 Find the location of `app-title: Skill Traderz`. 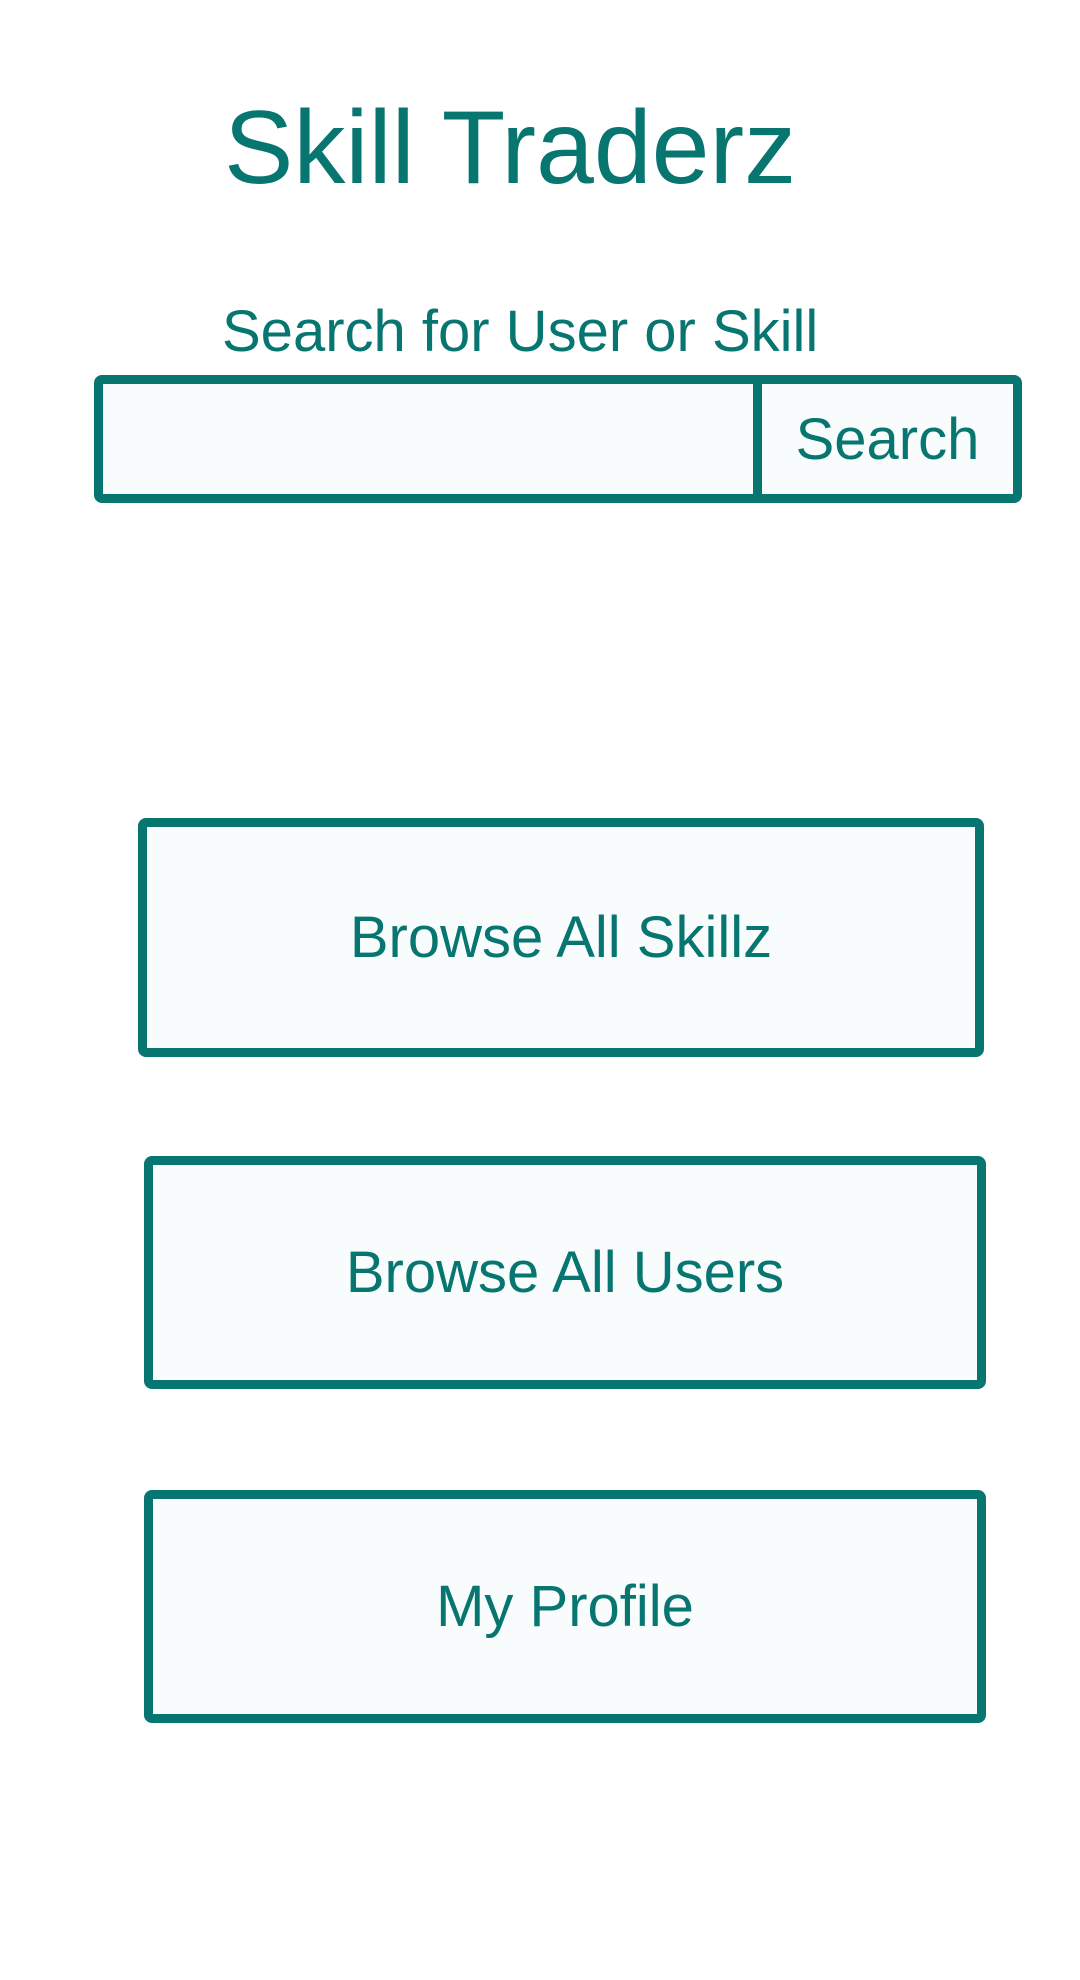

app-title: Skill Traderz is located at coordinates (510, 148).